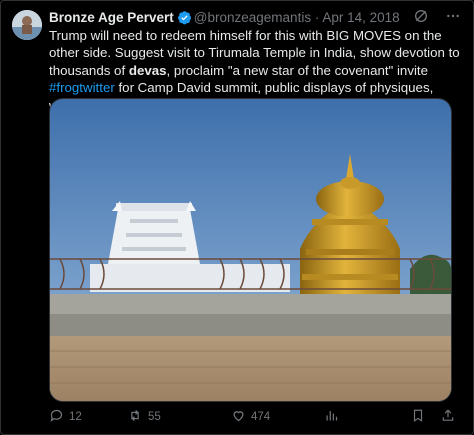 Image resolution: width=474 pixels, height=435 pixels. What do you see at coordinates (238, 417) in the screenshot?
I see `heart-icon` at bounding box center [238, 417].